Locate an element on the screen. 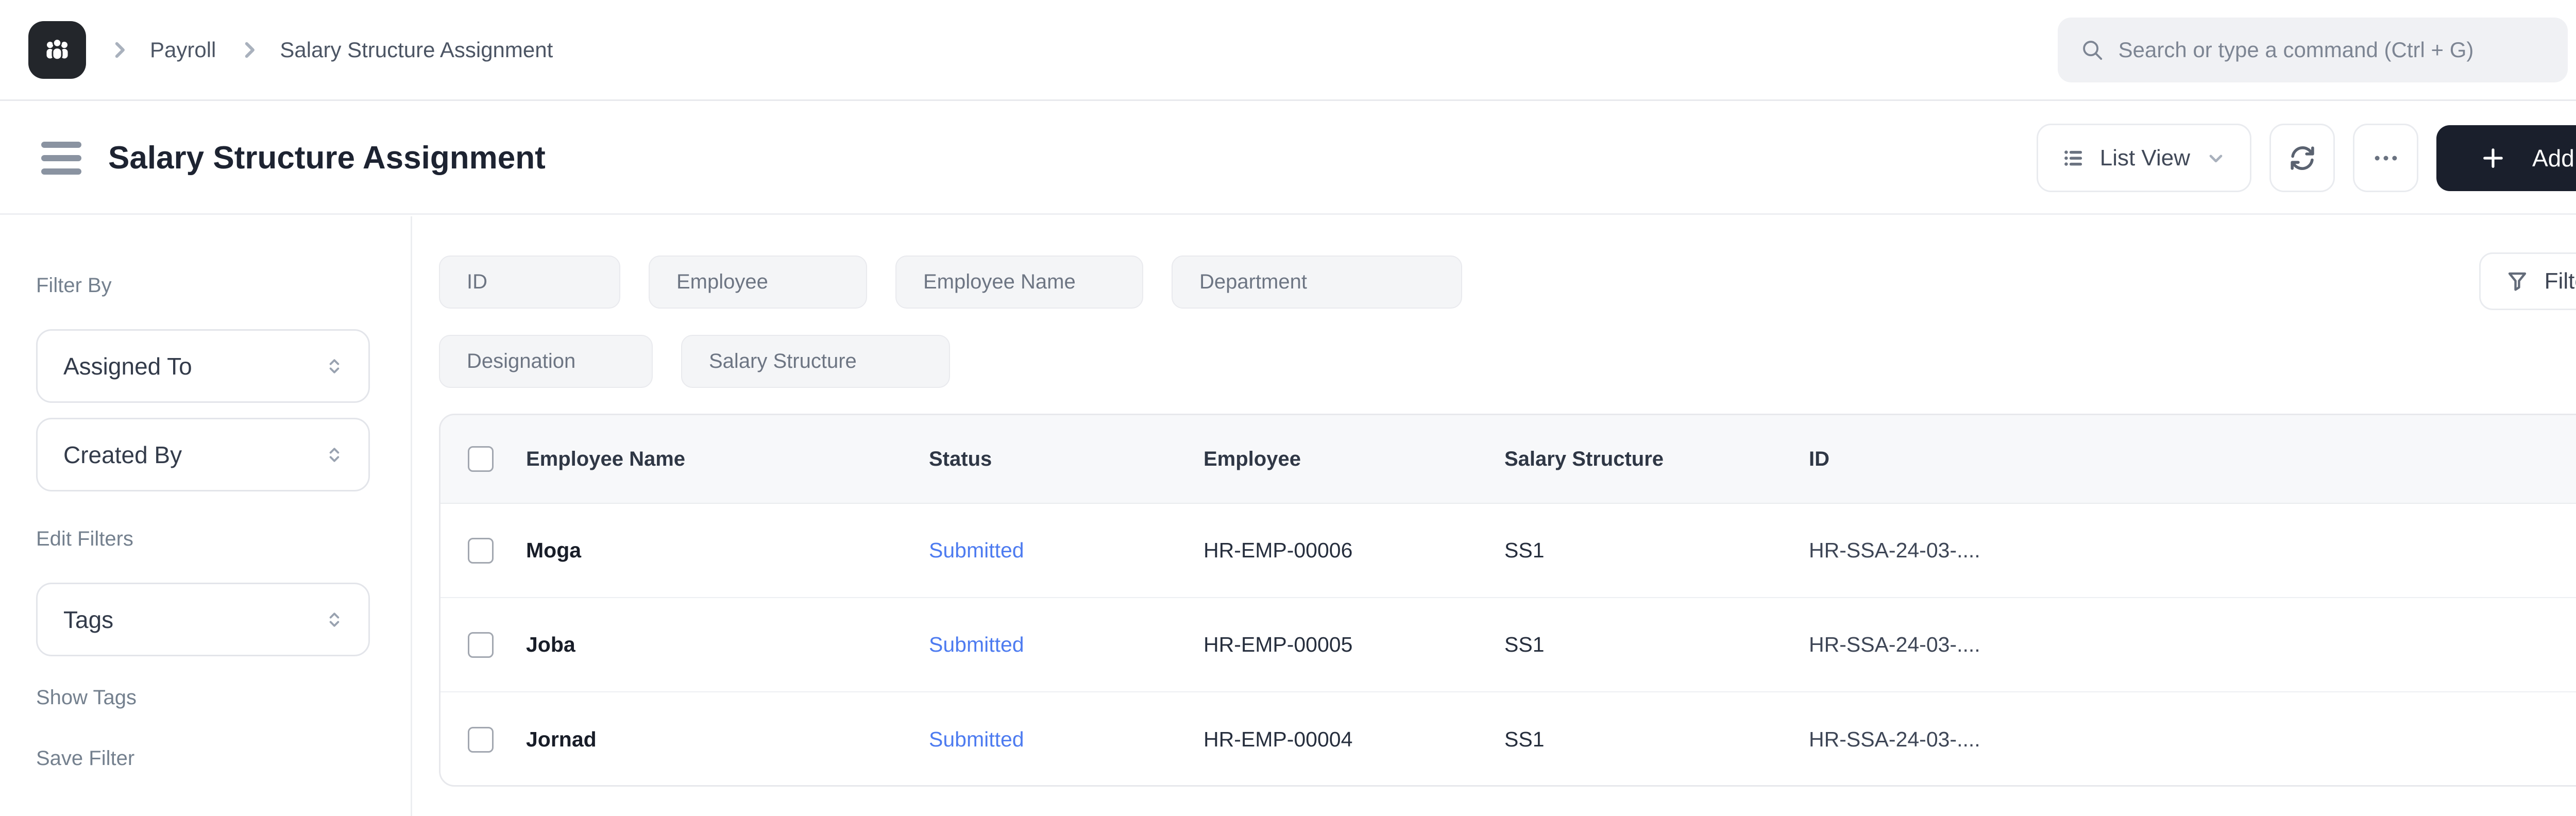 The width and height of the screenshot is (2576, 816). page-title: Salary Structure Assignment is located at coordinates (327, 158).